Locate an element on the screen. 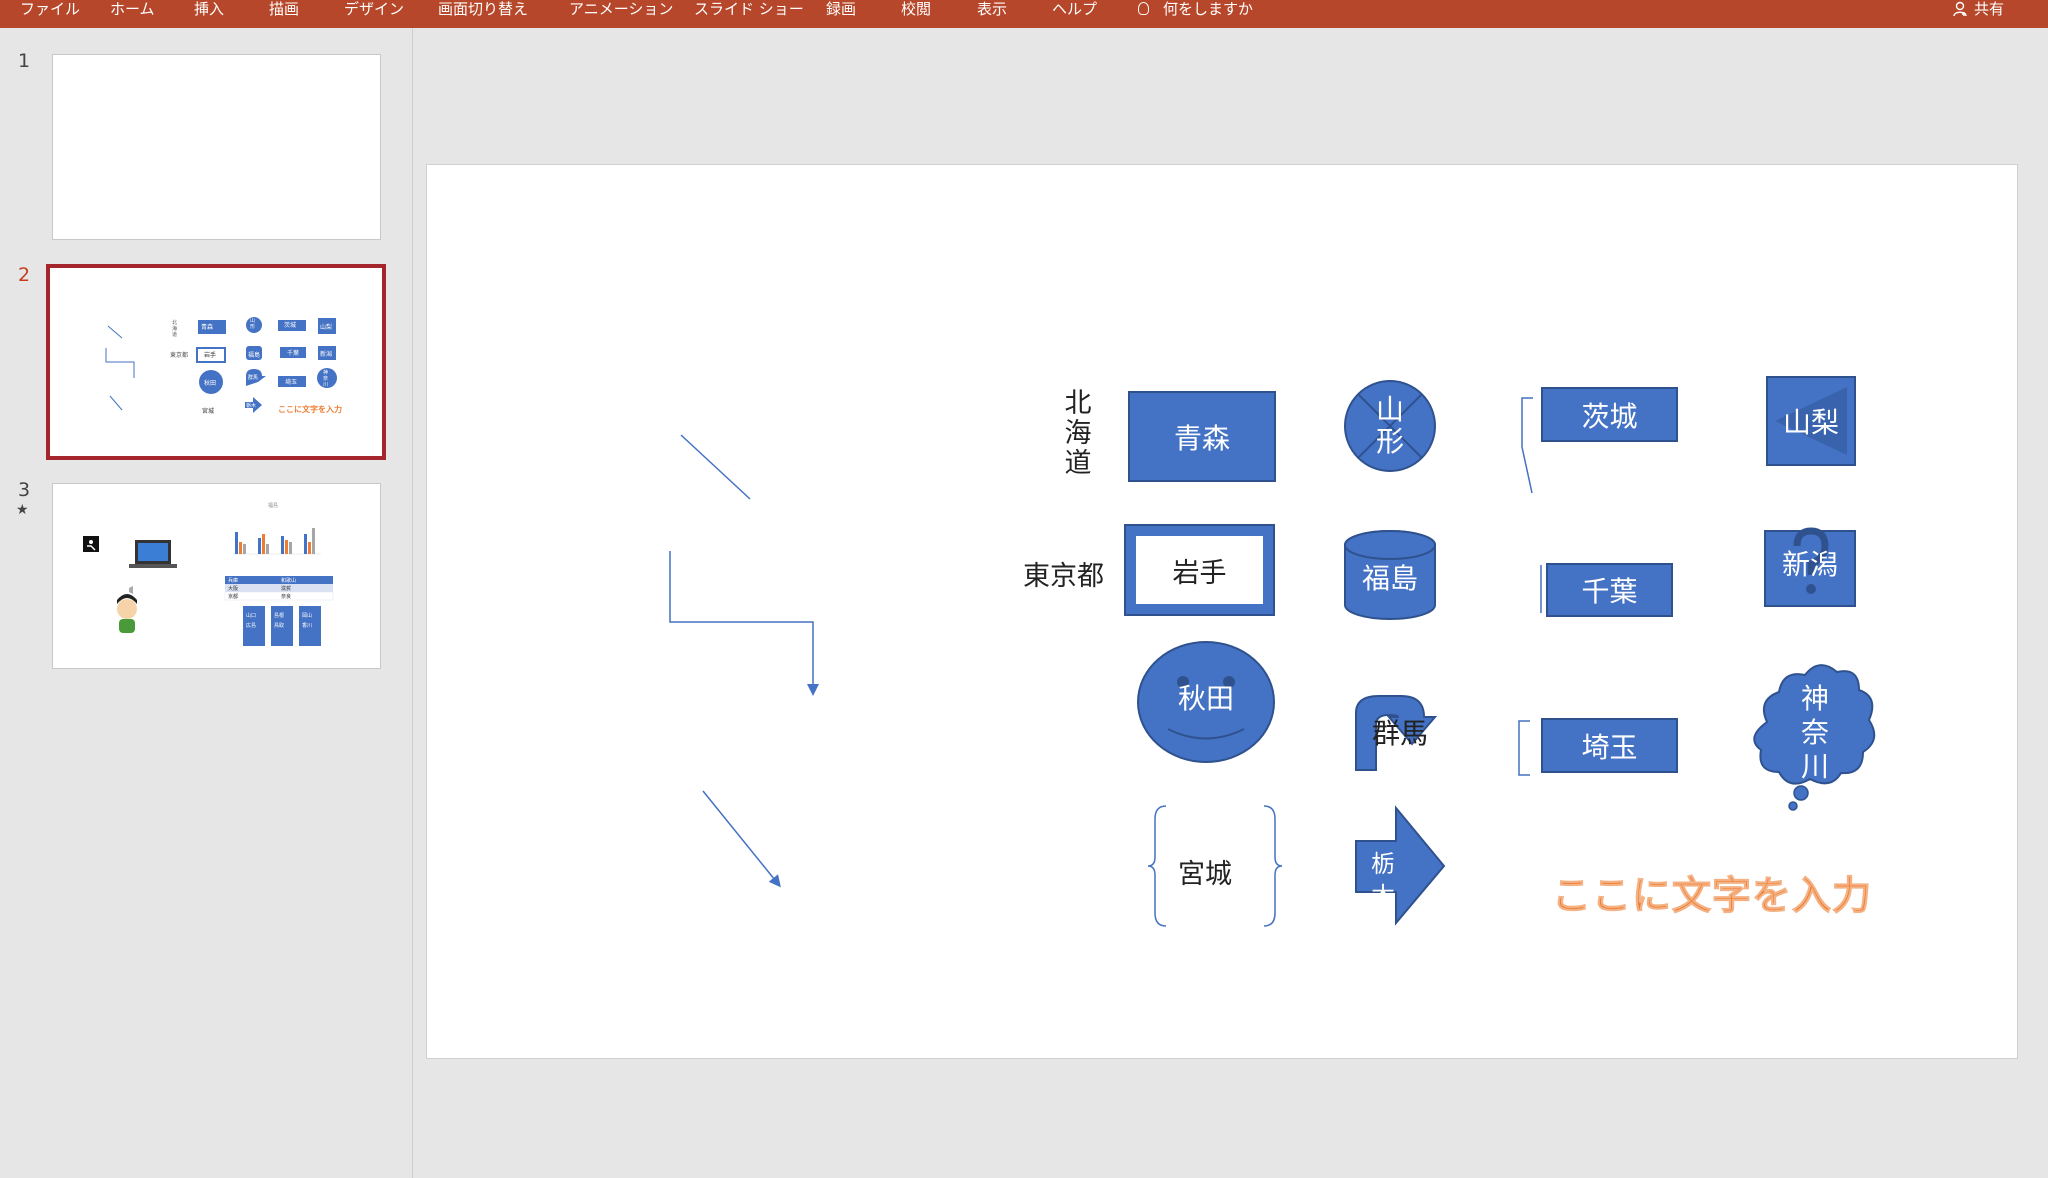  tokyo-text: 東京都 is located at coordinates (1063, 573).